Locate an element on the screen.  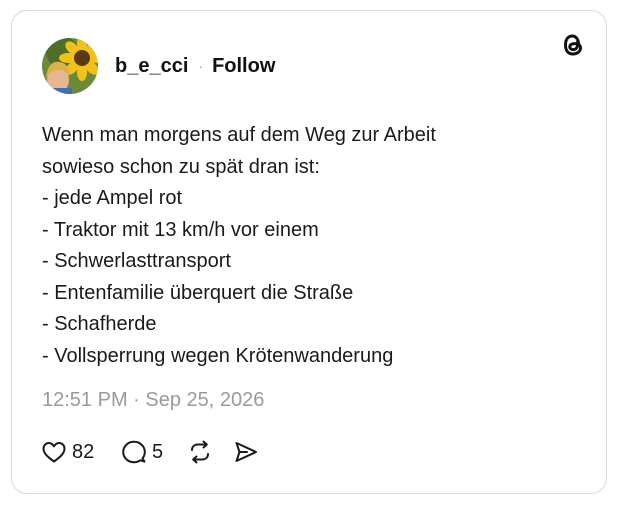
post-text-line: sowieso schon zu spät dran ist: is located at coordinates (181, 166).